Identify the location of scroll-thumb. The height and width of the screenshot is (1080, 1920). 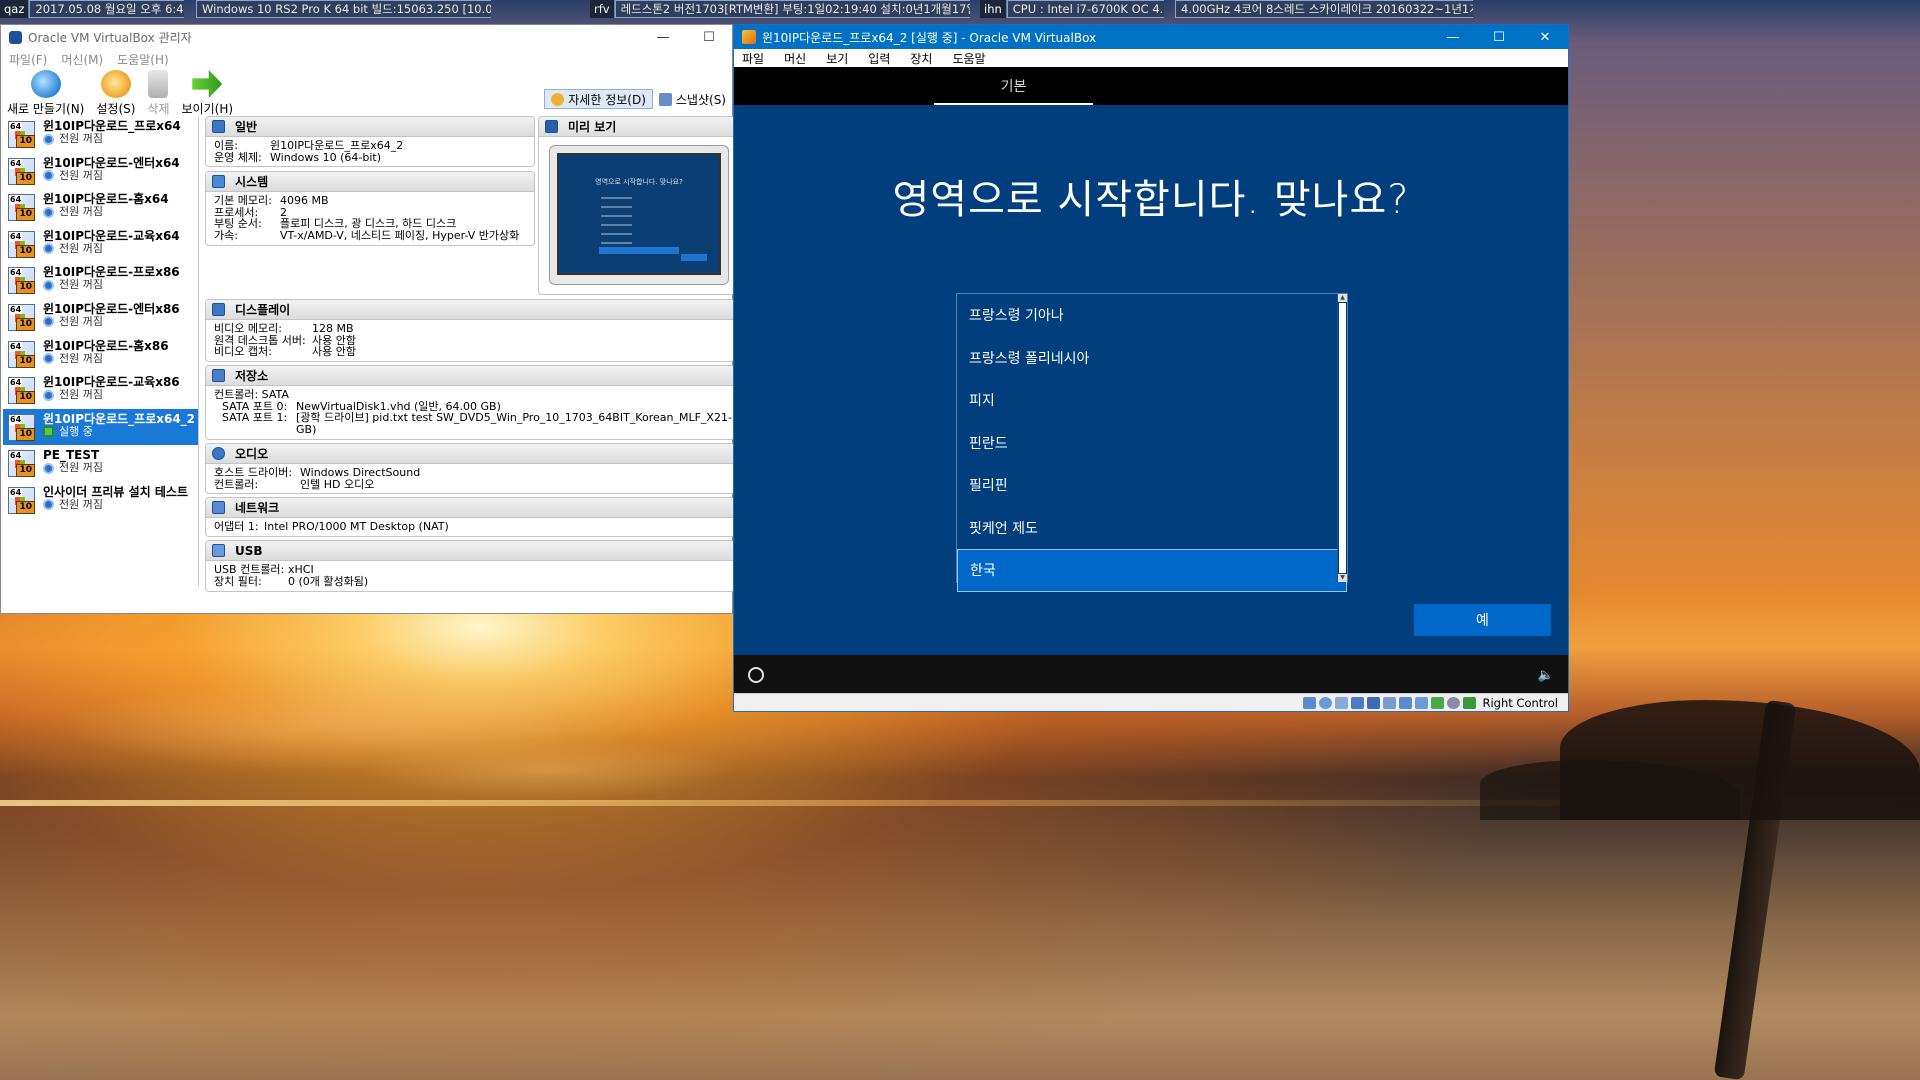
(1342, 438).